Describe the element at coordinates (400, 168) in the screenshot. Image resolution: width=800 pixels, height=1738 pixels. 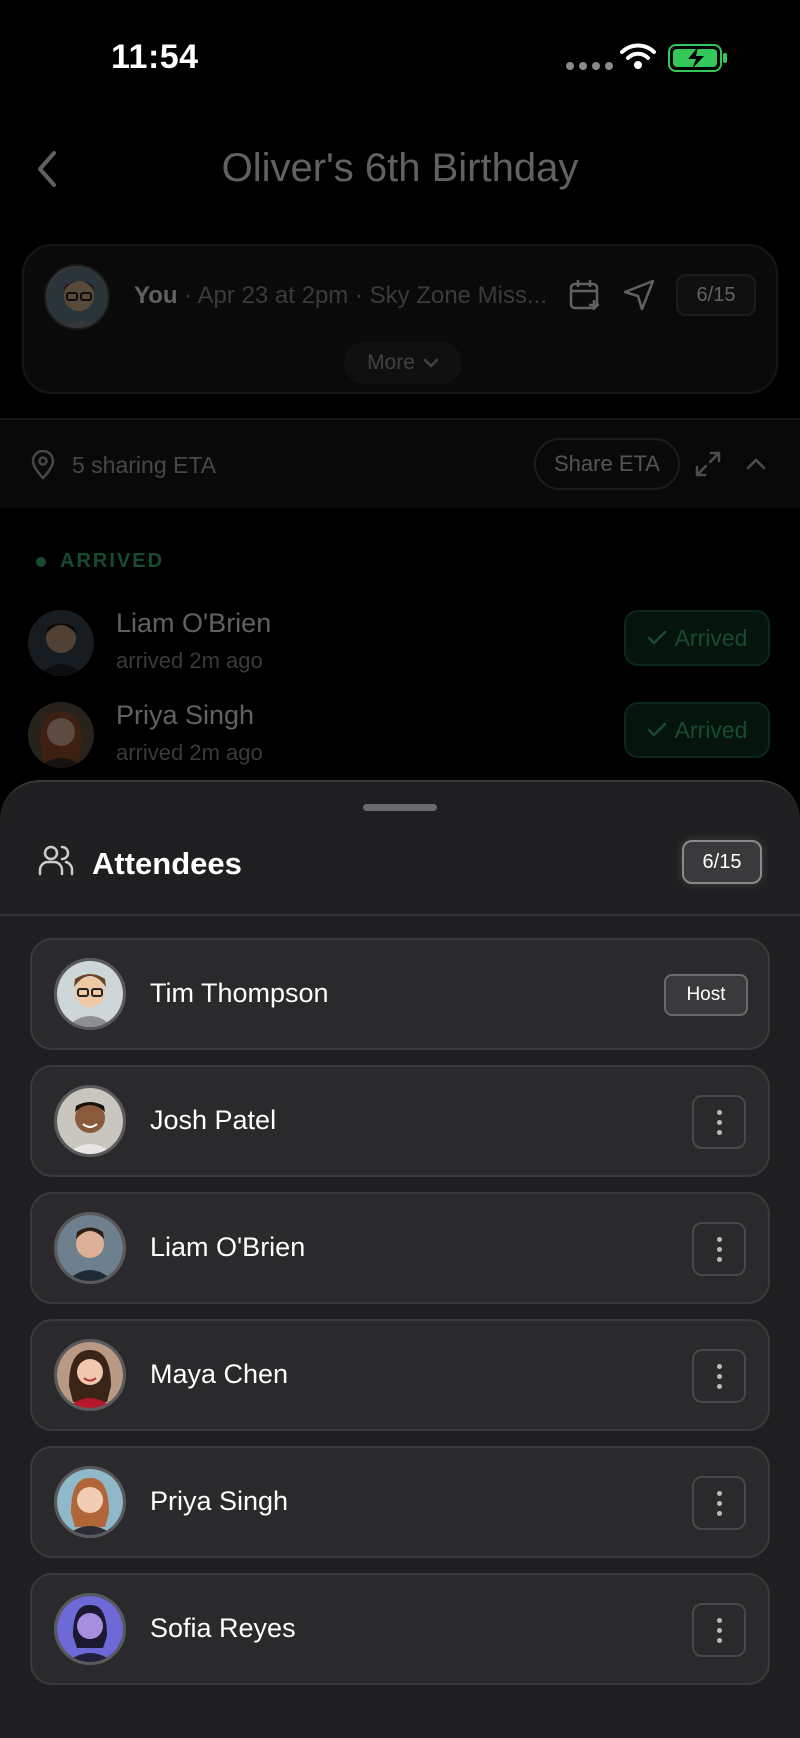
I see `page-title: Oliver's 6th Birthday` at that location.